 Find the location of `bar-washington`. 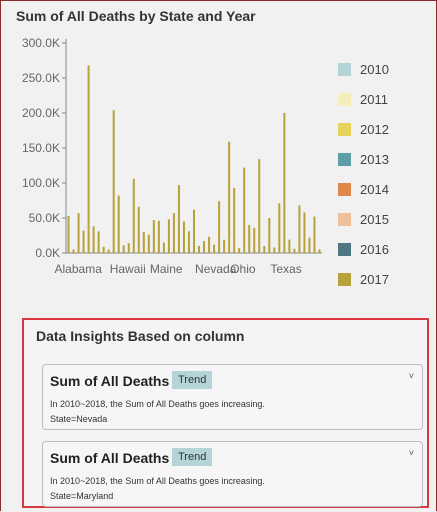

bar-washington is located at coordinates (304, 232).